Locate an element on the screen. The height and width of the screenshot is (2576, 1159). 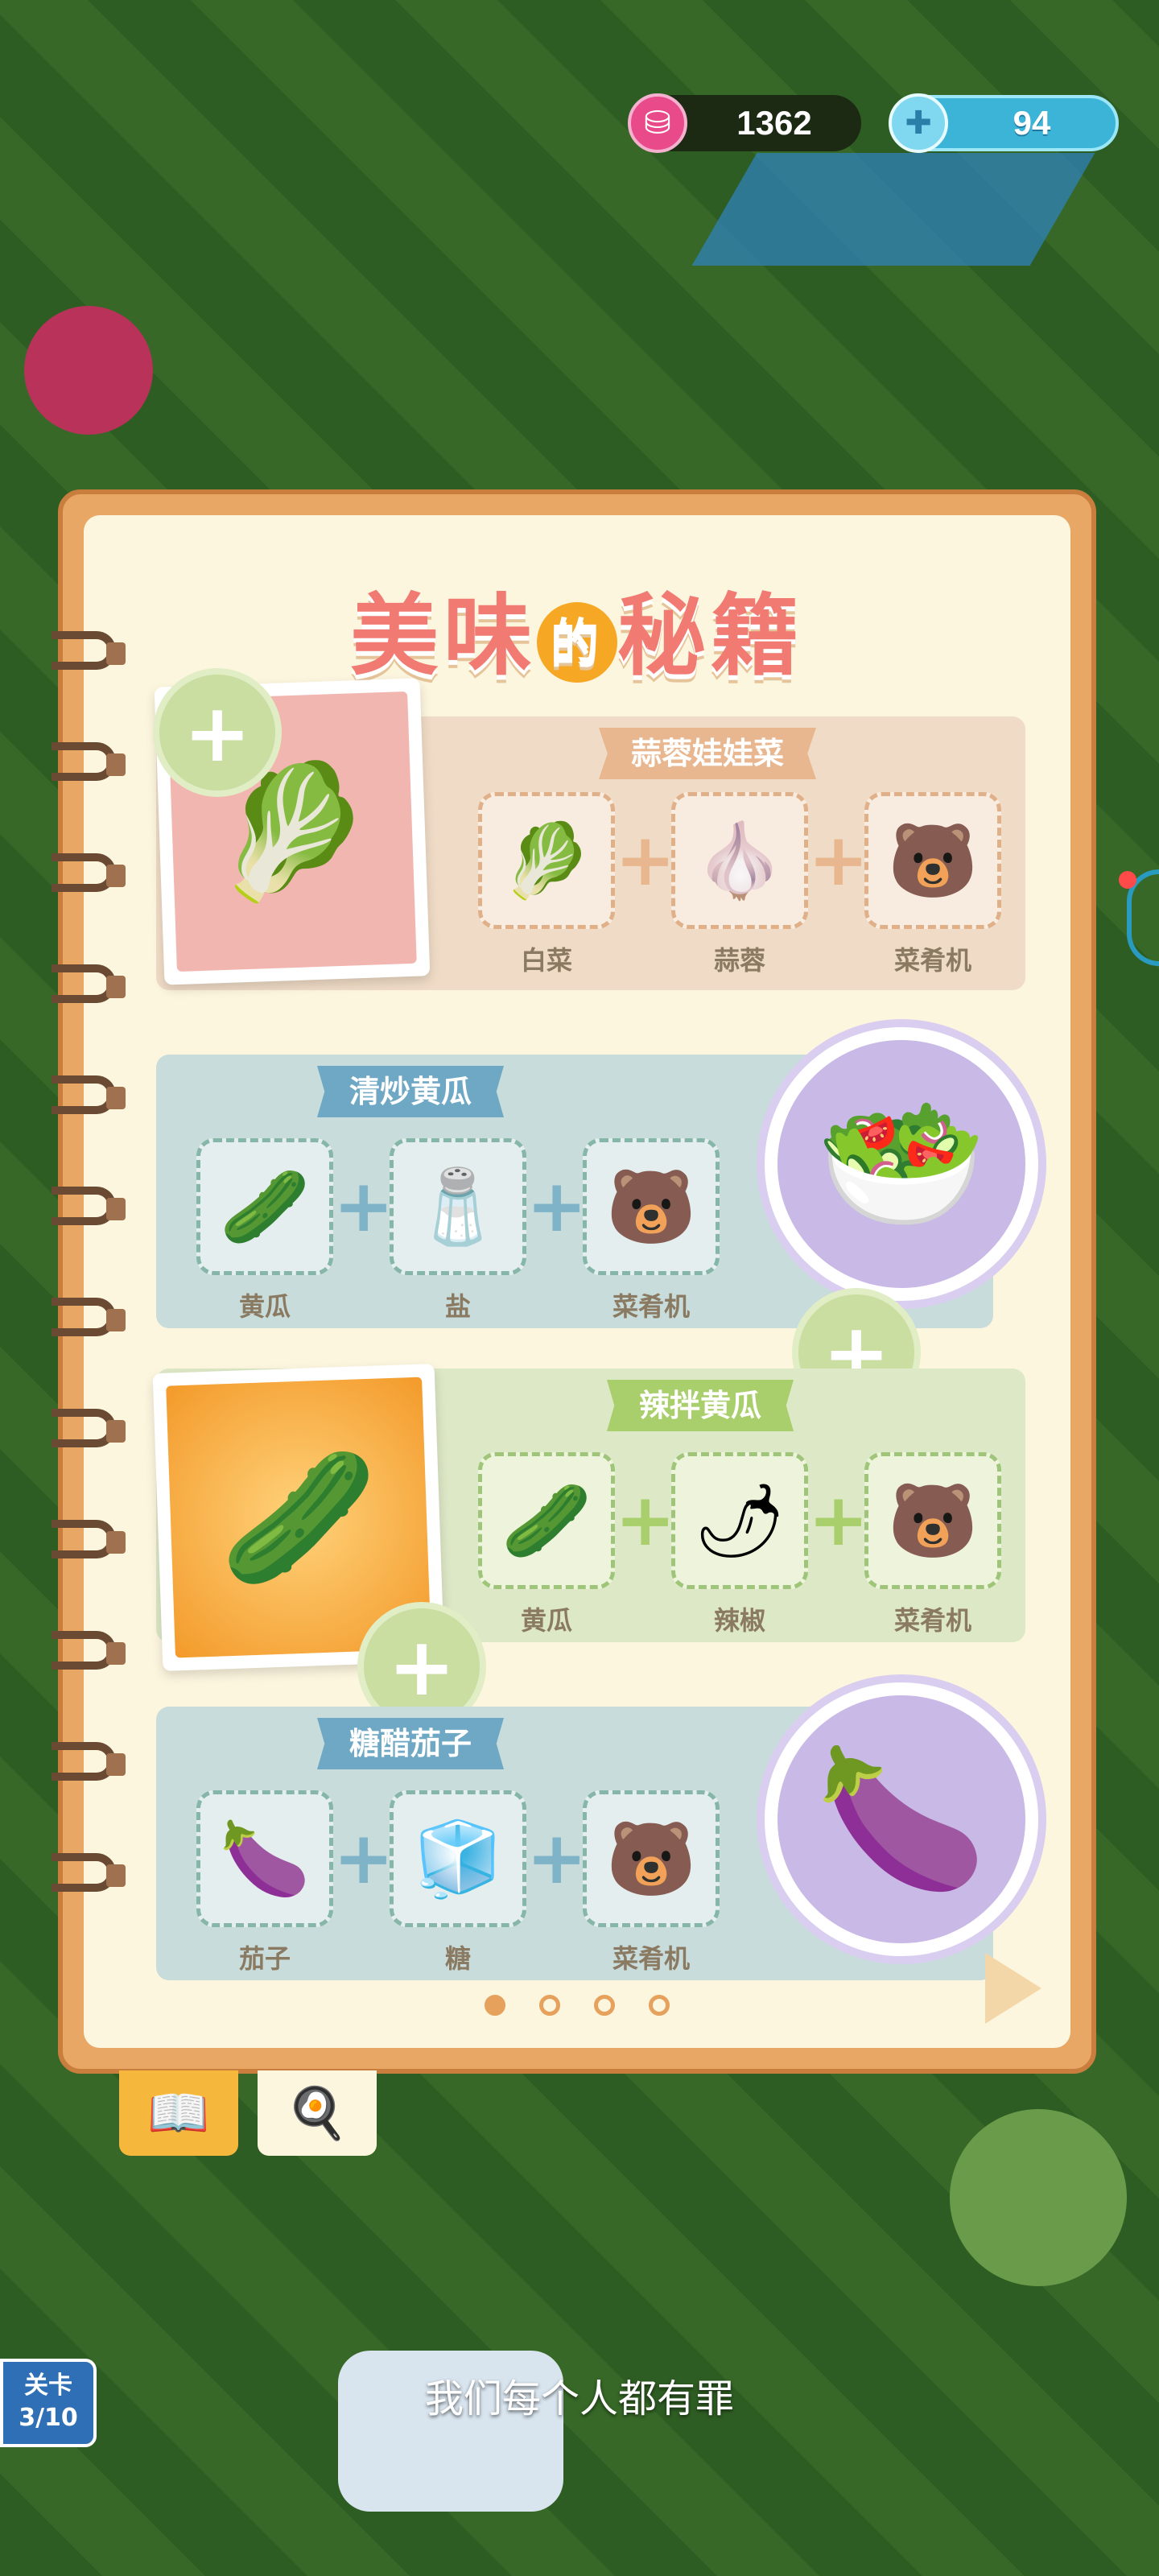
page-indicator is located at coordinates (577, 2005).